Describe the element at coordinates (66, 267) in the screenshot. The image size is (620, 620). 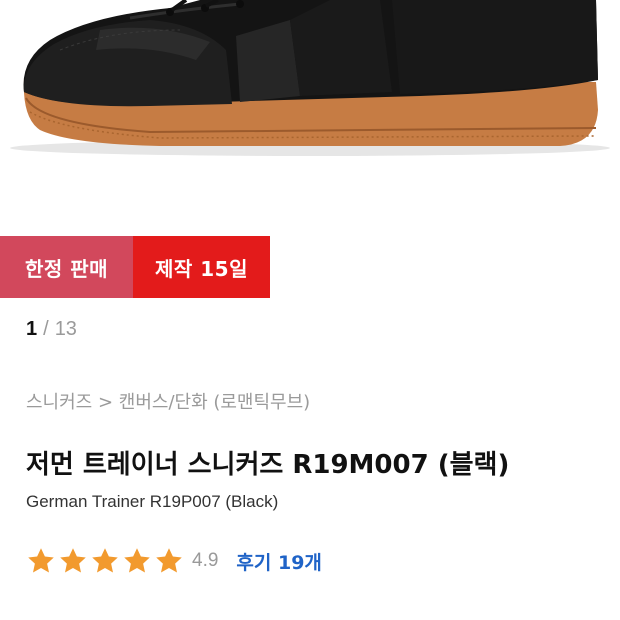
I see `limited-sale-badge: 한정 판매` at that location.